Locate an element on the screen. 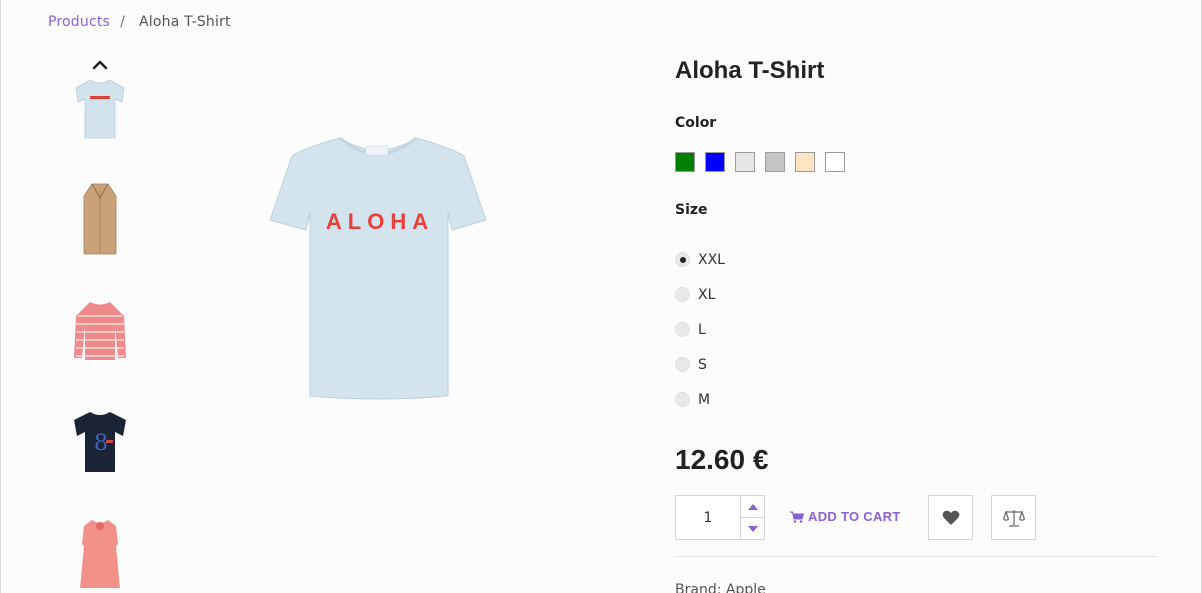 This screenshot has height=593, width=1202. wishlist-button is located at coordinates (950, 517).